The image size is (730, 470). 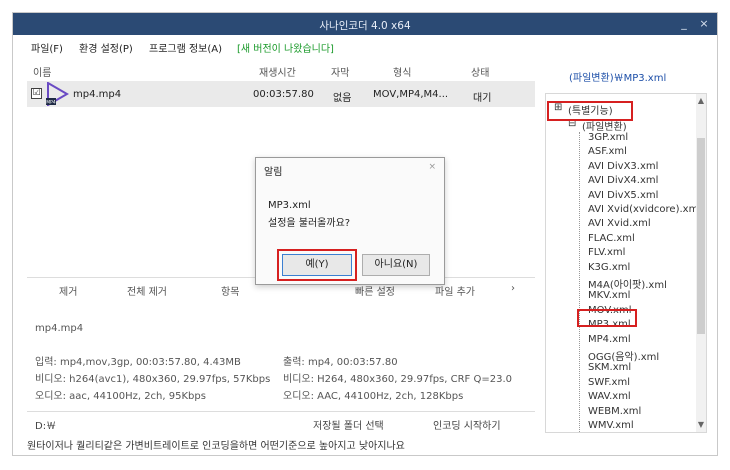 I want to click on tree-item: WEBM.xml, so click(x=614, y=411).